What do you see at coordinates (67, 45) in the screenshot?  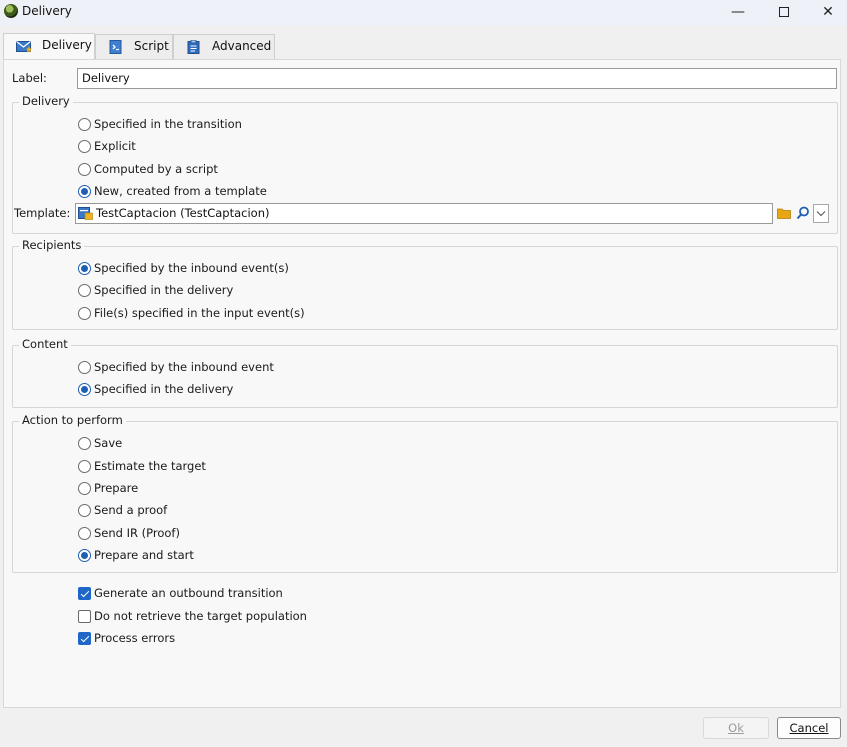 I see `tab-label: Delivery` at bounding box center [67, 45].